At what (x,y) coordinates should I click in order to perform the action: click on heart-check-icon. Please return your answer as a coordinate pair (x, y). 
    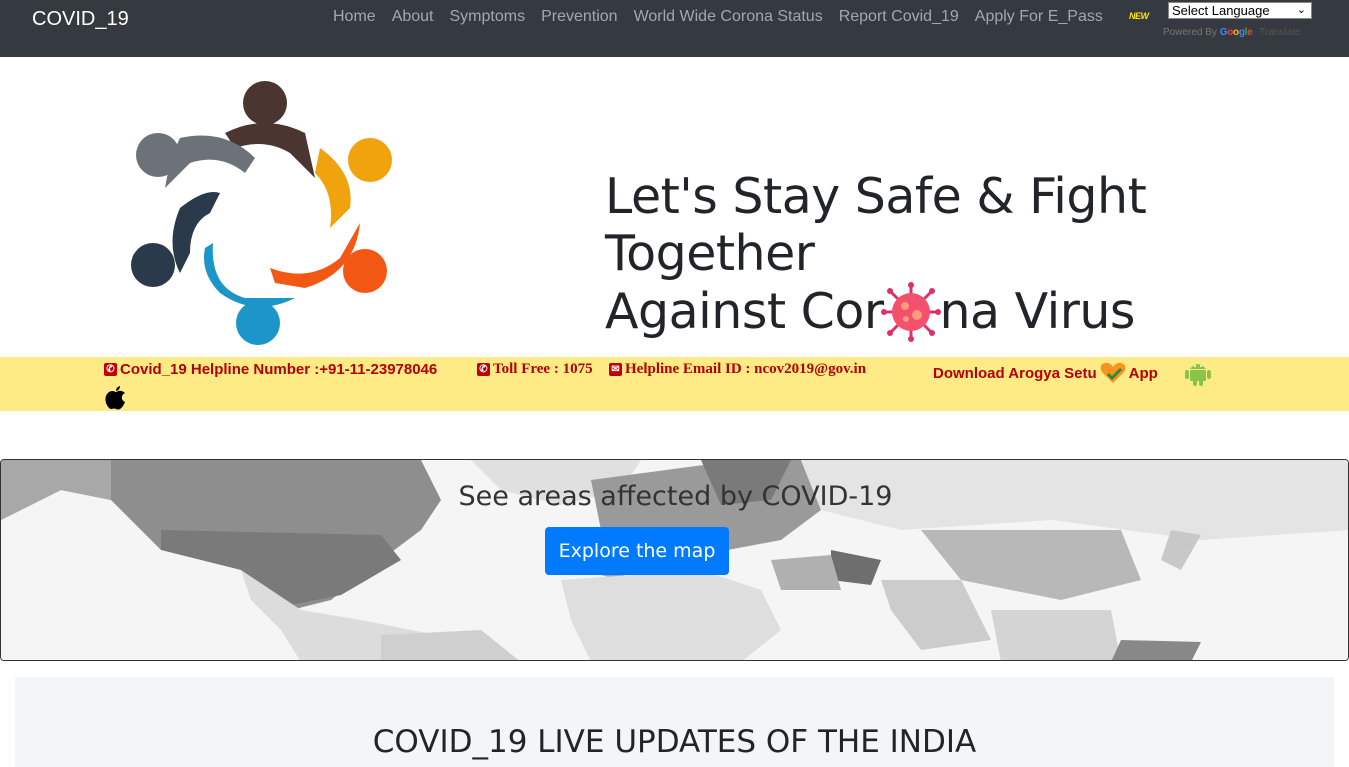
    Looking at the image, I should click on (1113, 372).